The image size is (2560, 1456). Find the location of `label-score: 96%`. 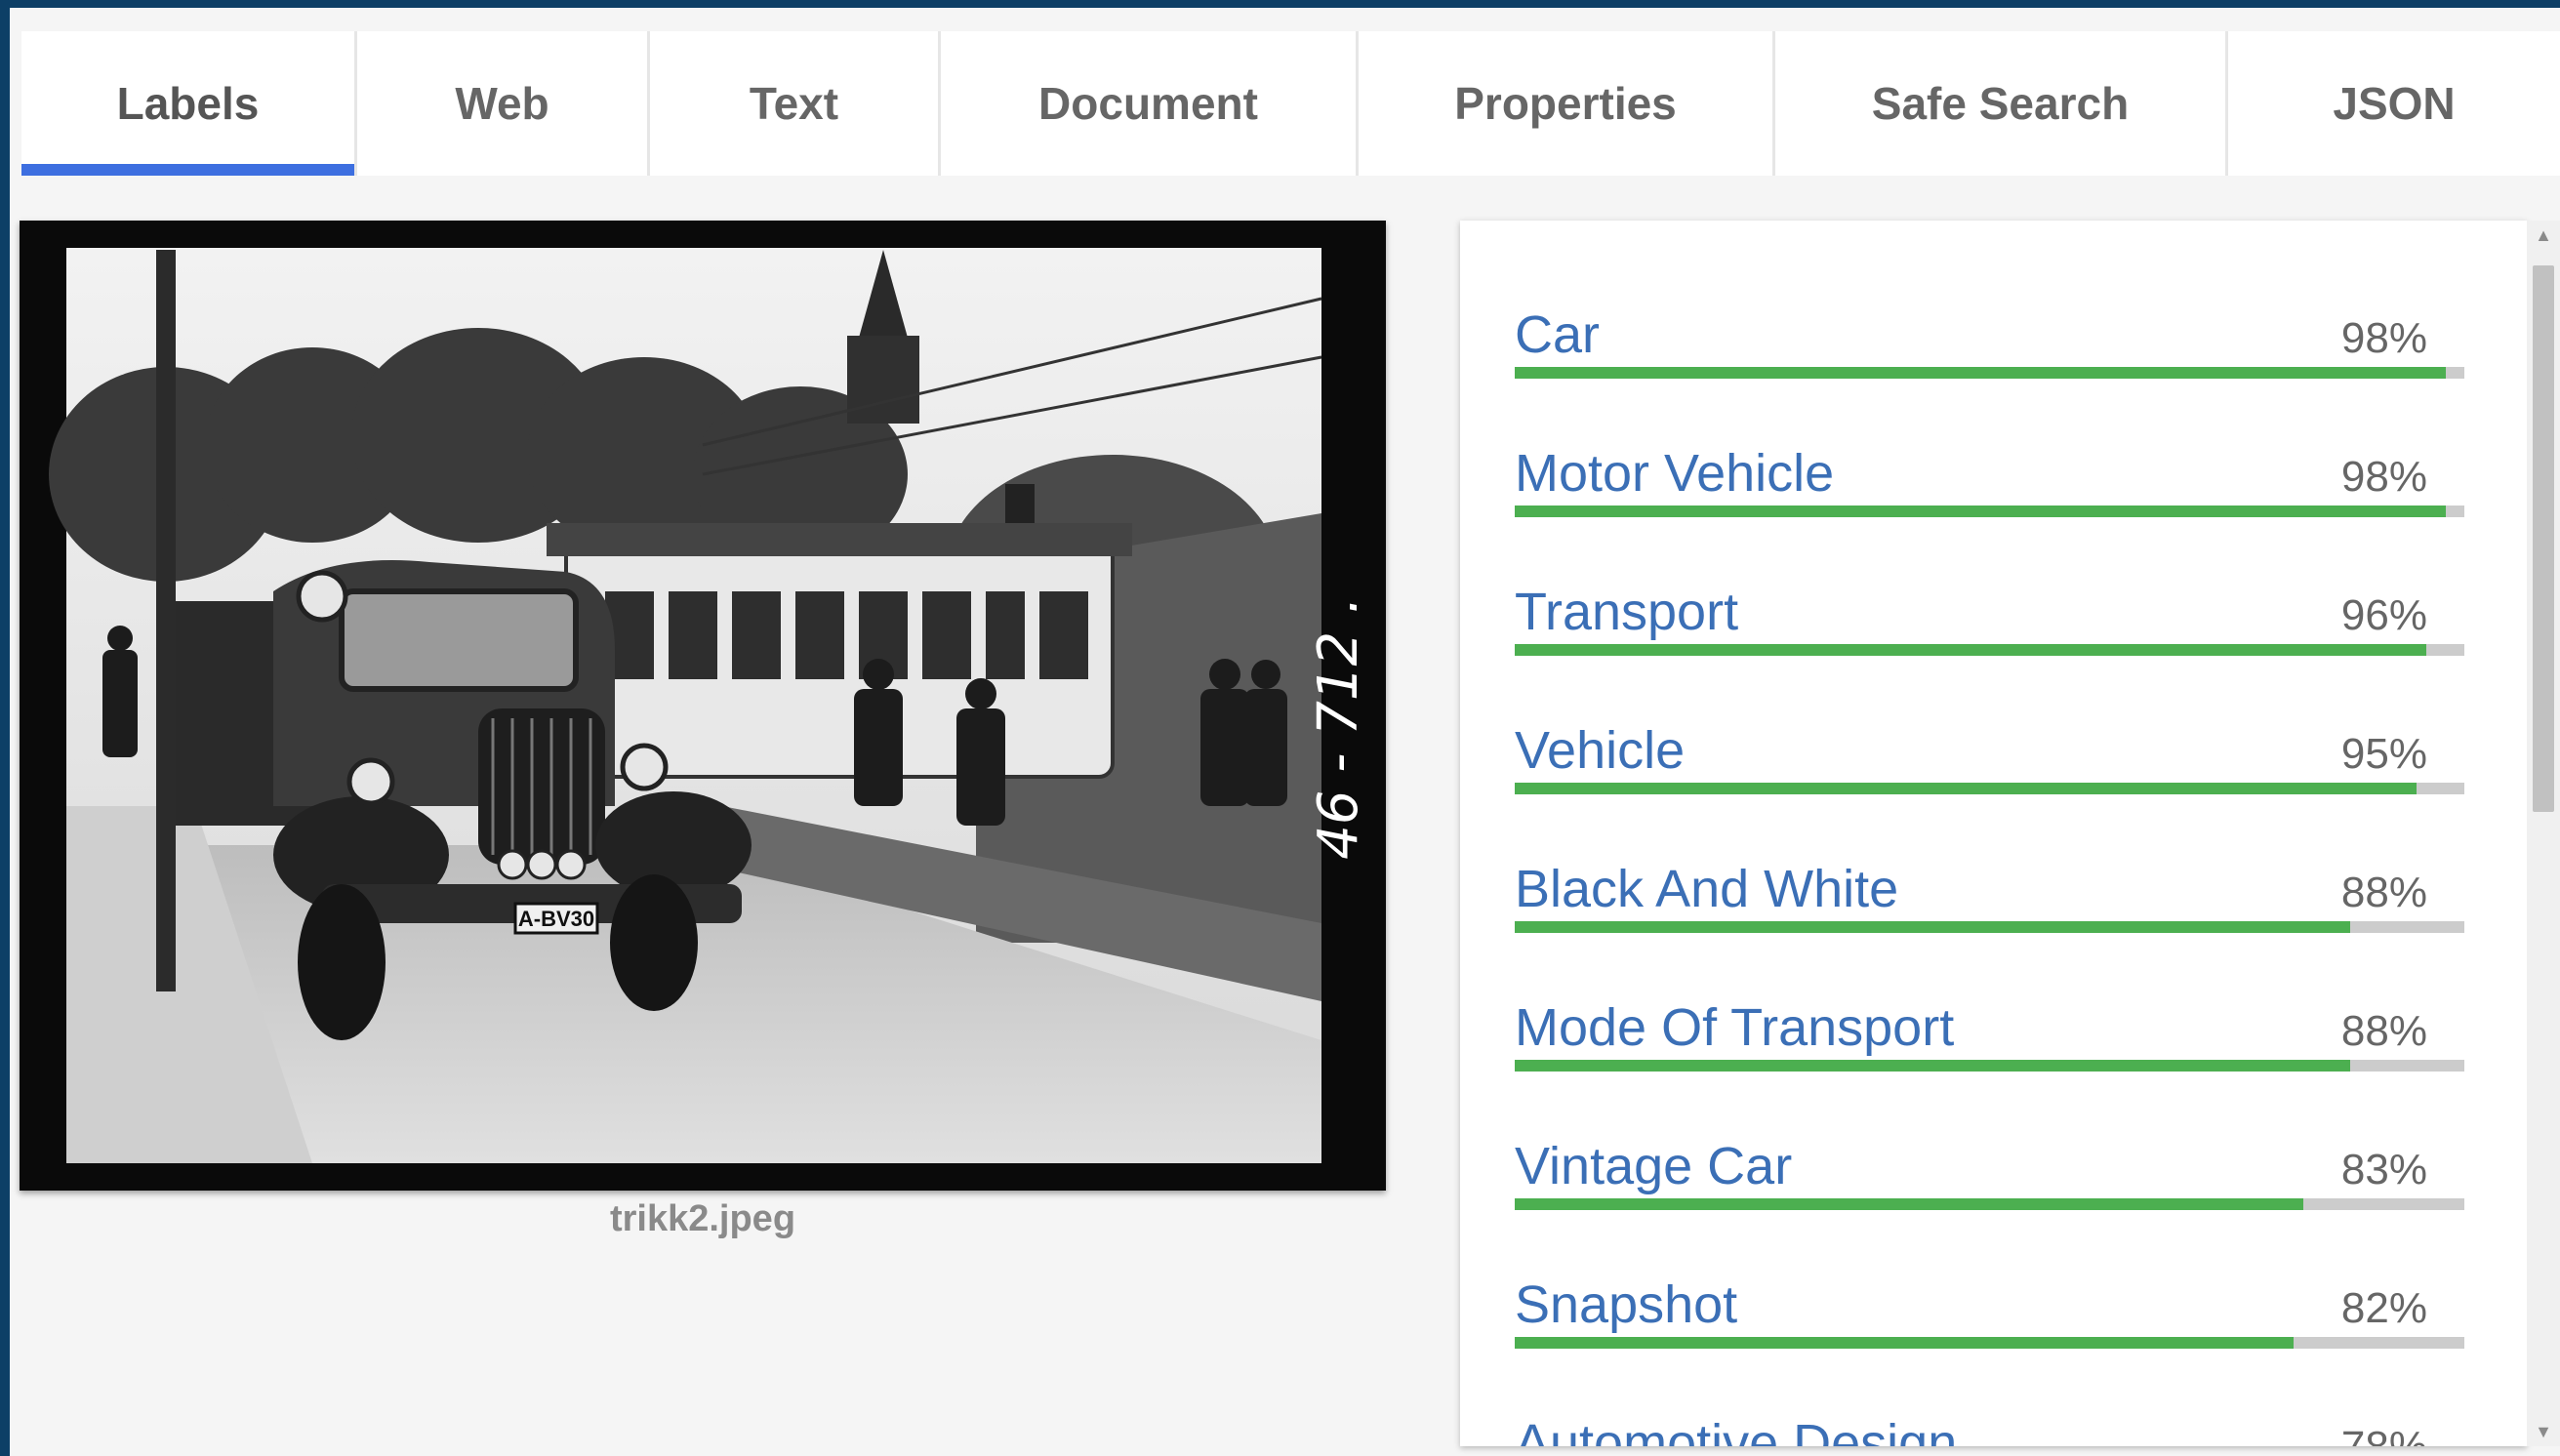

label-score: 96% is located at coordinates (2384, 615).